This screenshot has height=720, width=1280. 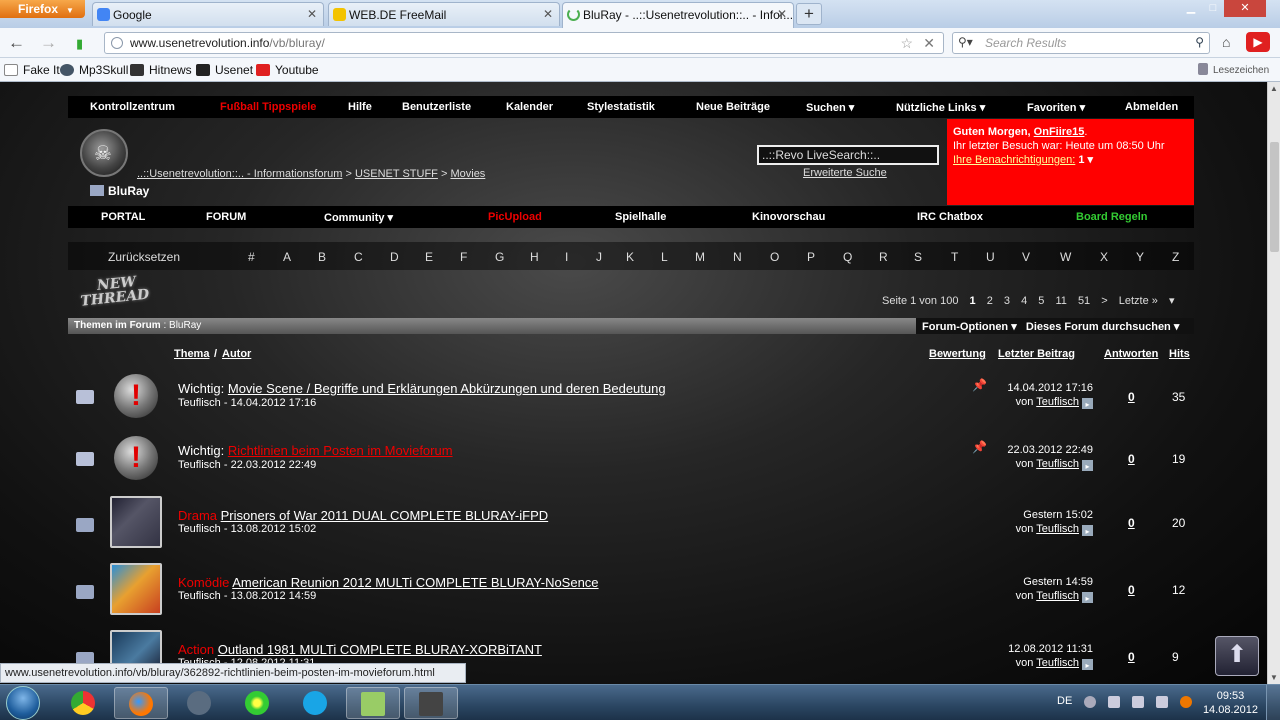 What do you see at coordinates (373, 703) in the screenshot?
I see `taskbar-notes` at bounding box center [373, 703].